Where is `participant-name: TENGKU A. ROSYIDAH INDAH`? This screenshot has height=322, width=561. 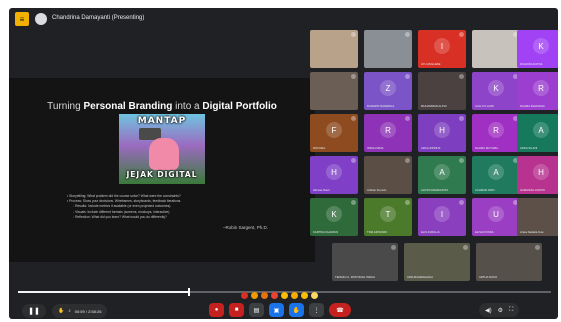
participant-name: TENGKU A. ROSYIDAH INDAH is located at coordinates (355, 277).